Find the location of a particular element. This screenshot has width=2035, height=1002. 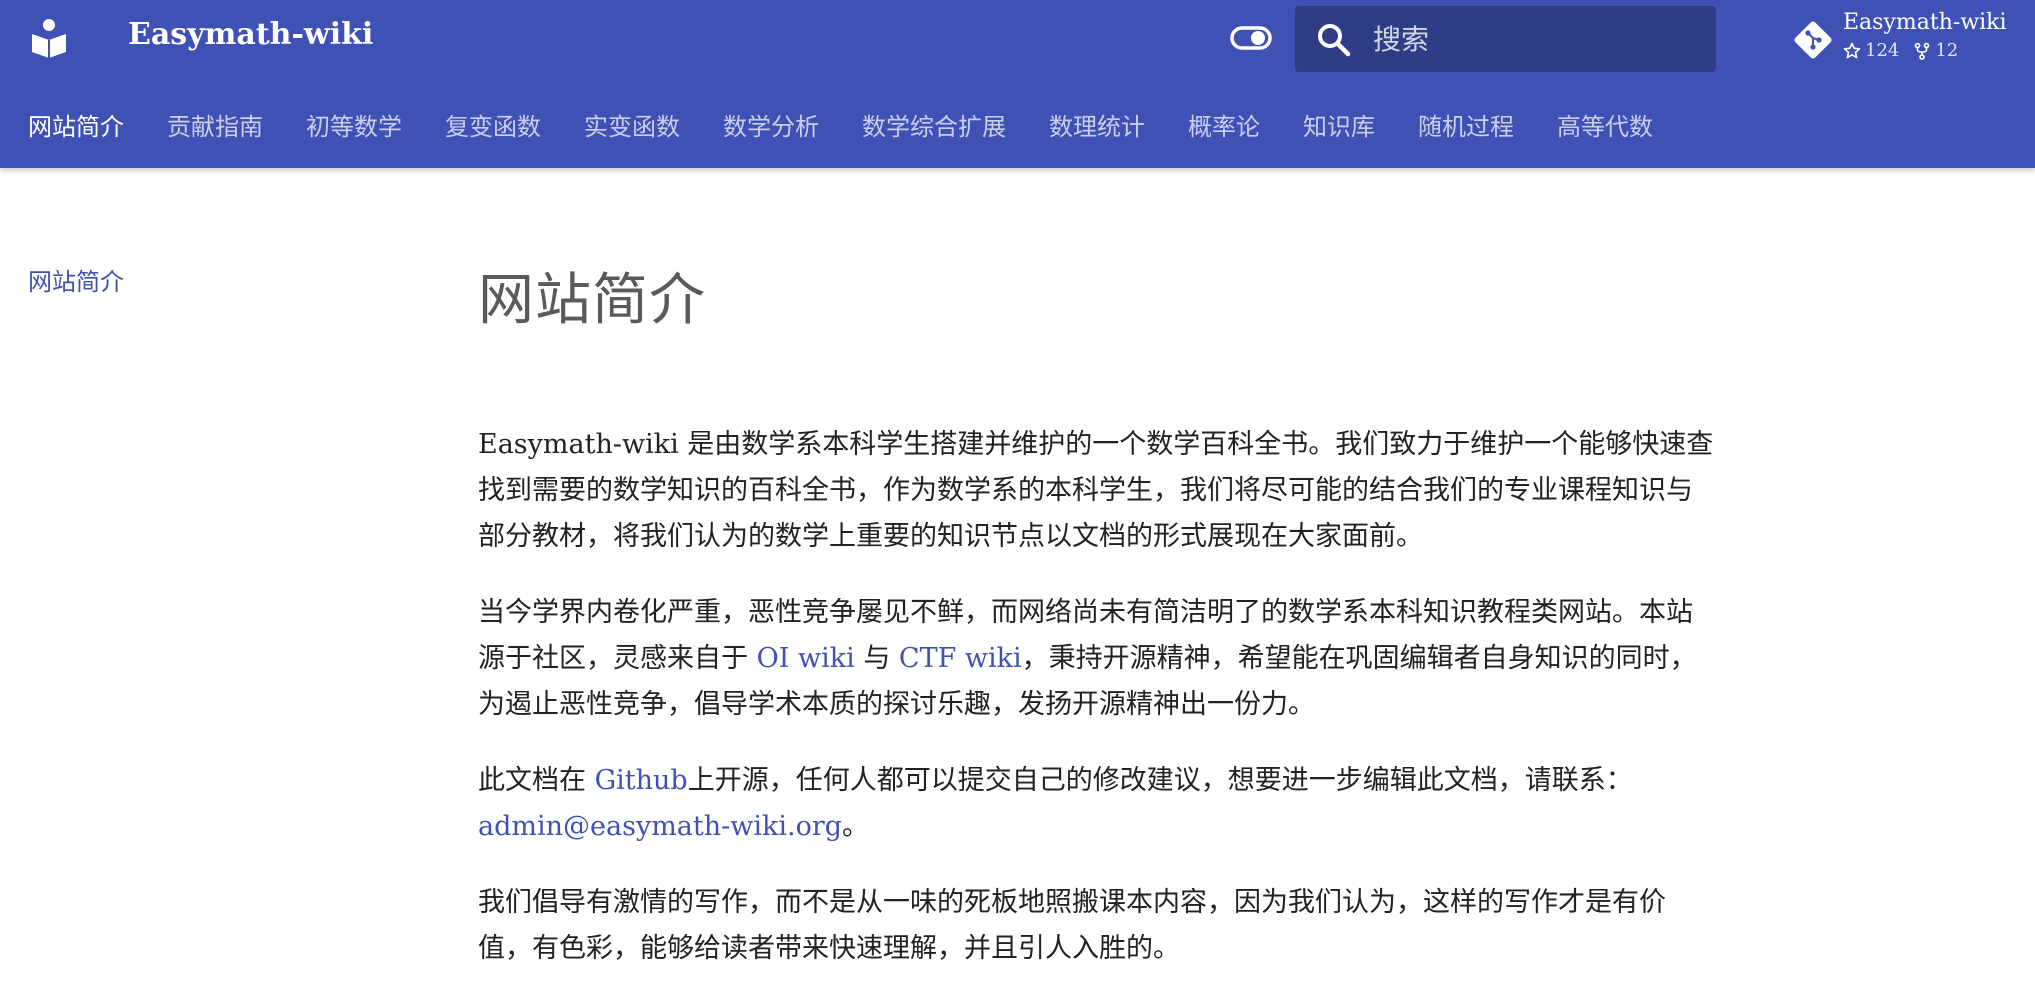

stars-count: 124 is located at coordinates (1882, 50).